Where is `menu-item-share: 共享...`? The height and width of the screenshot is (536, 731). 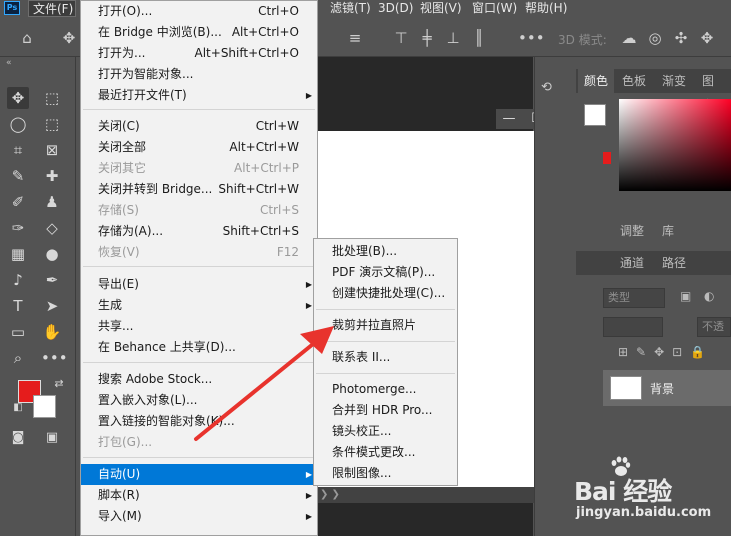
menu-item-share: 共享... is located at coordinates (199, 326).